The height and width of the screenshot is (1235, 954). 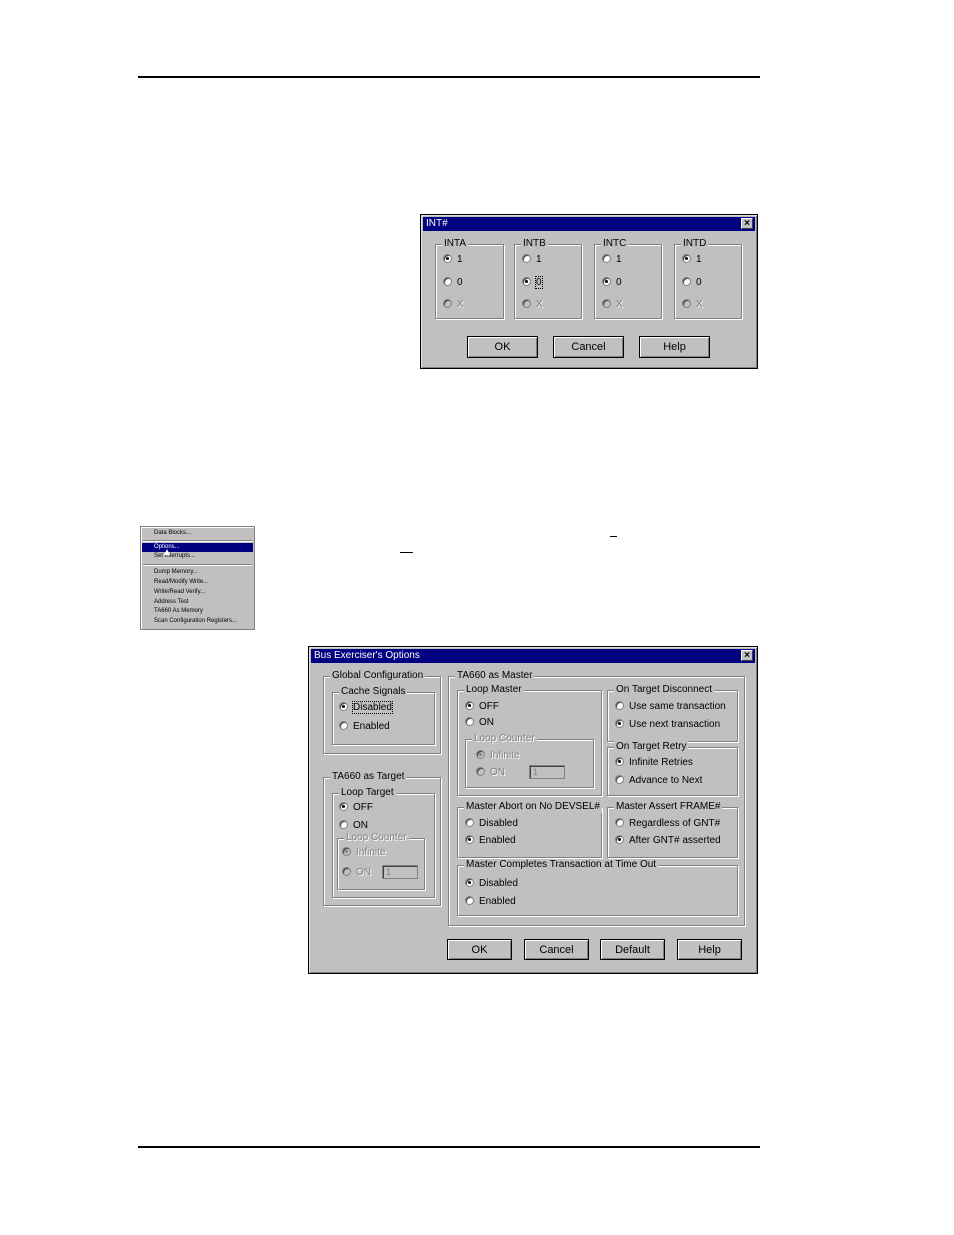 I want to click on menu-item-address-test: Address Test, so click(x=197, y=602).